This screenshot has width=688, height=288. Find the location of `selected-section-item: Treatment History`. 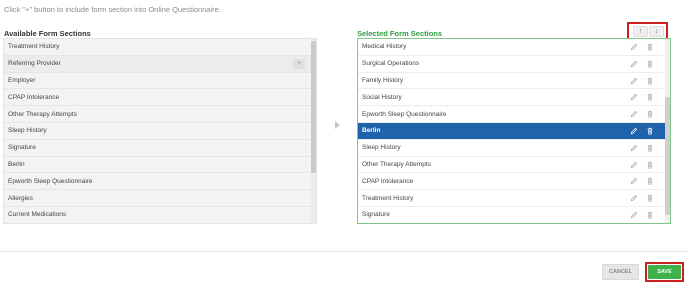

selected-section-item: Treatment History is located at coordinates (512, 198).